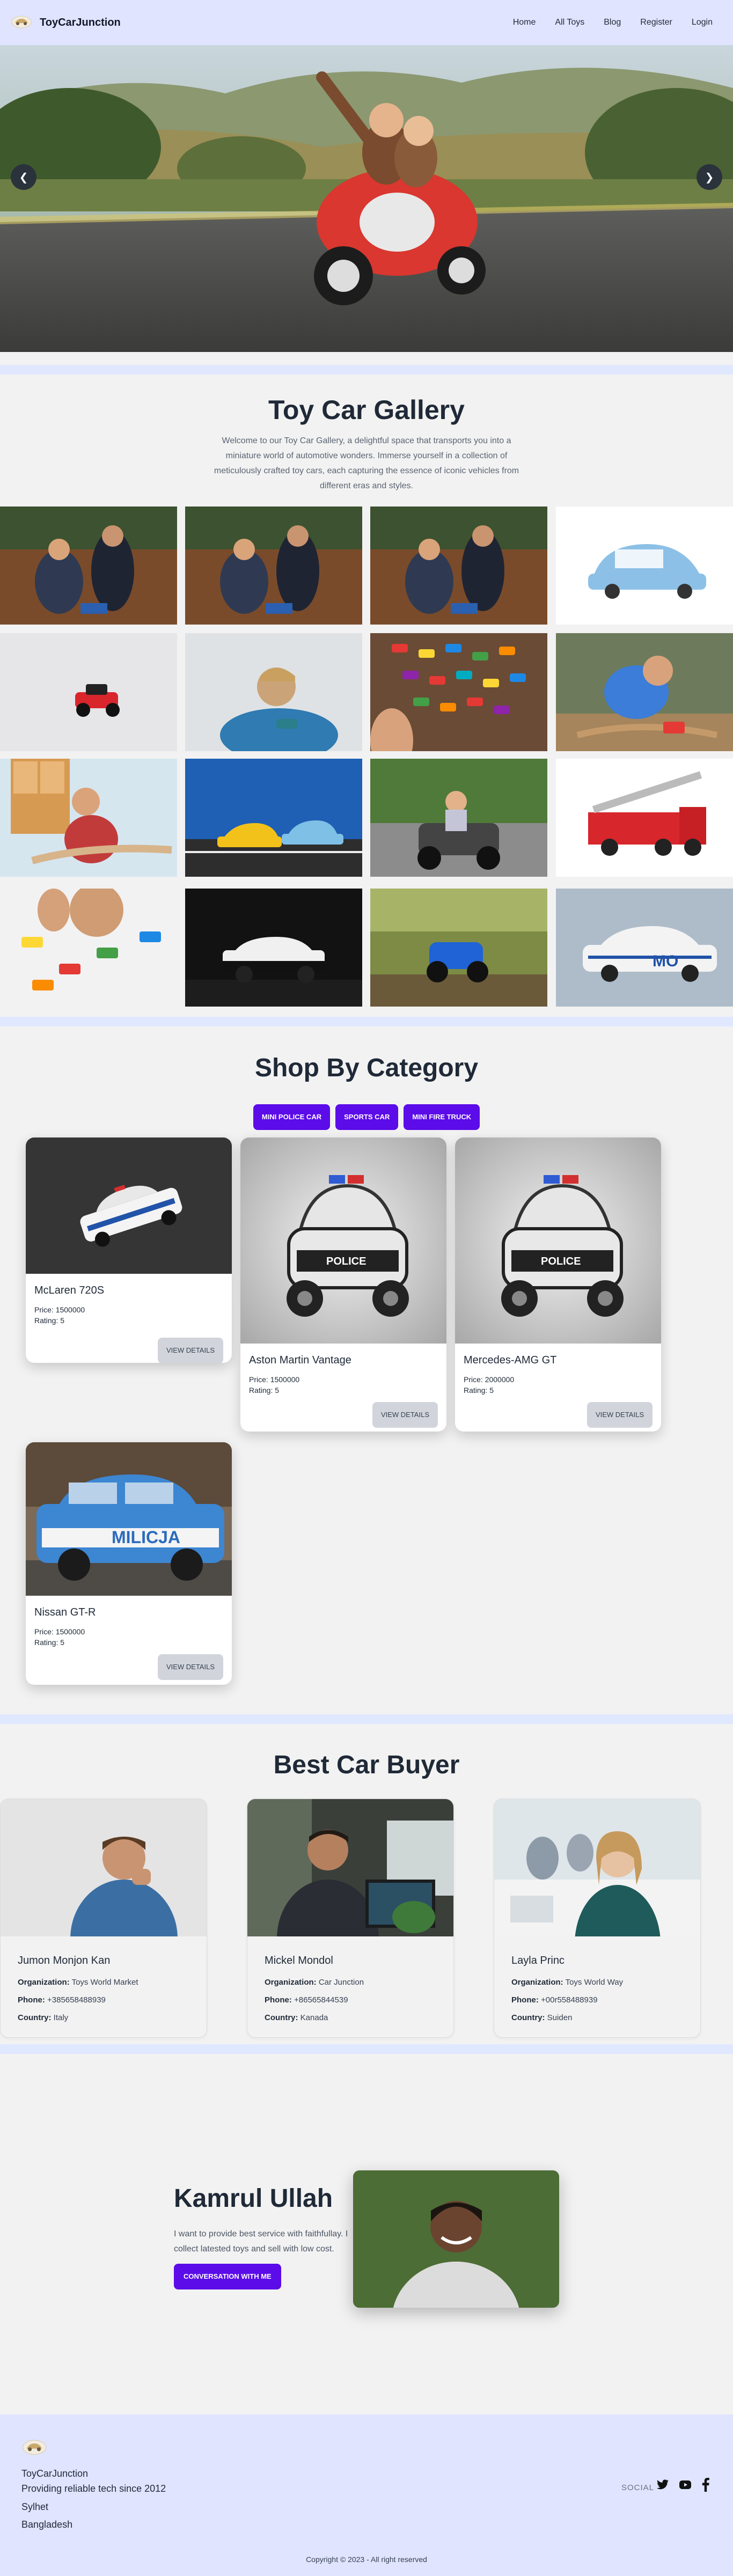  What do you see at coordinates (442, 1117) in the screenshot?
I see `tab-mini-fire-truck: MINI FIRE TRUCK` at bounding box center [442, 1117].